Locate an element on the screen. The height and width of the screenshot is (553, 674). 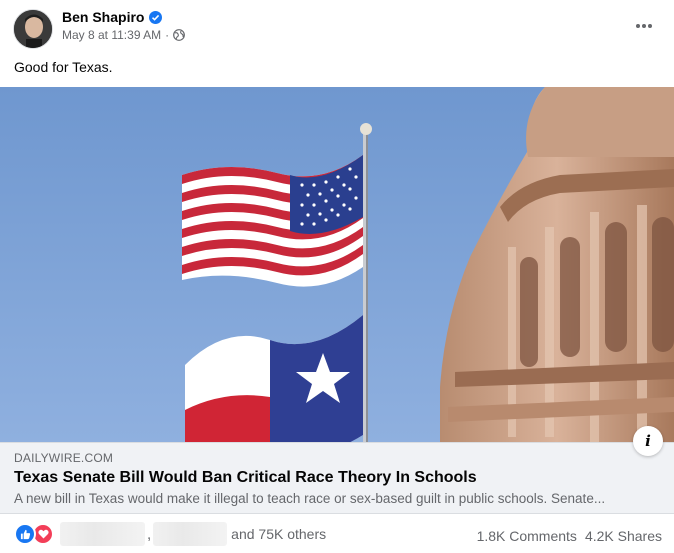
shares-count: 4.2K Shares is located at coordinates (623, 536).